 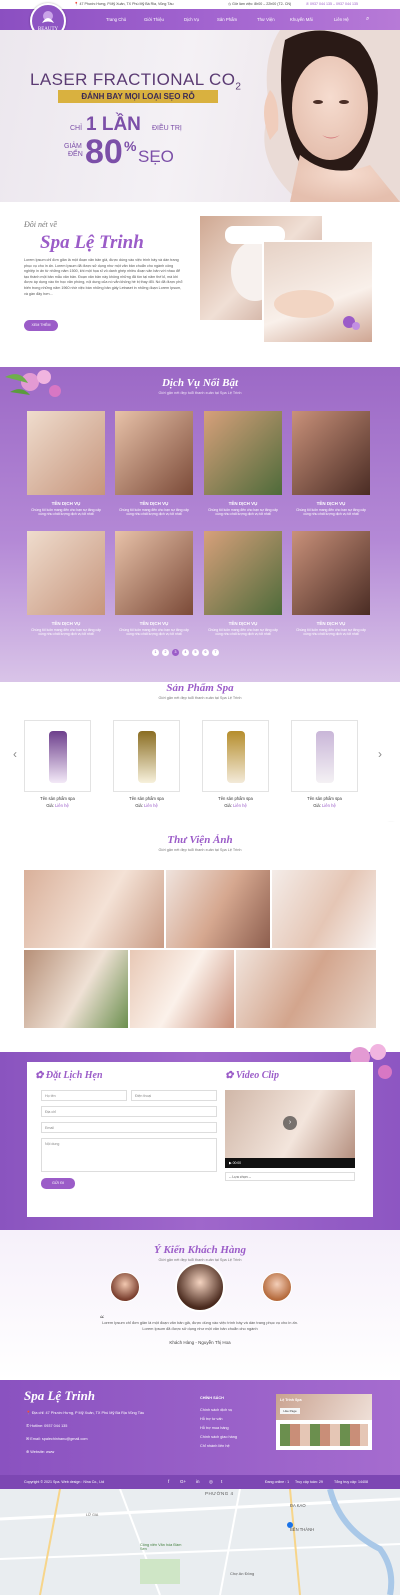 What do you see at coordinates (15, 754) in the screenshot?
I see `products-prev-arrow: ‹` at bounding box center [15, 754].